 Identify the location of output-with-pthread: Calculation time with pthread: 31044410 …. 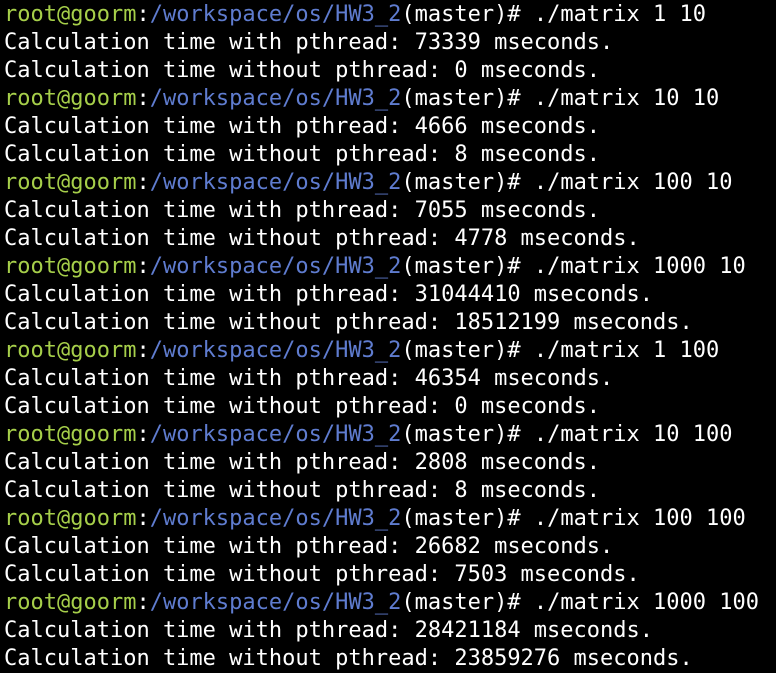
(329, 294).